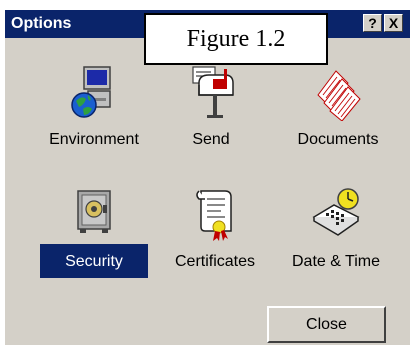  I want to click on computer-globe-icon, so click(91, 92).